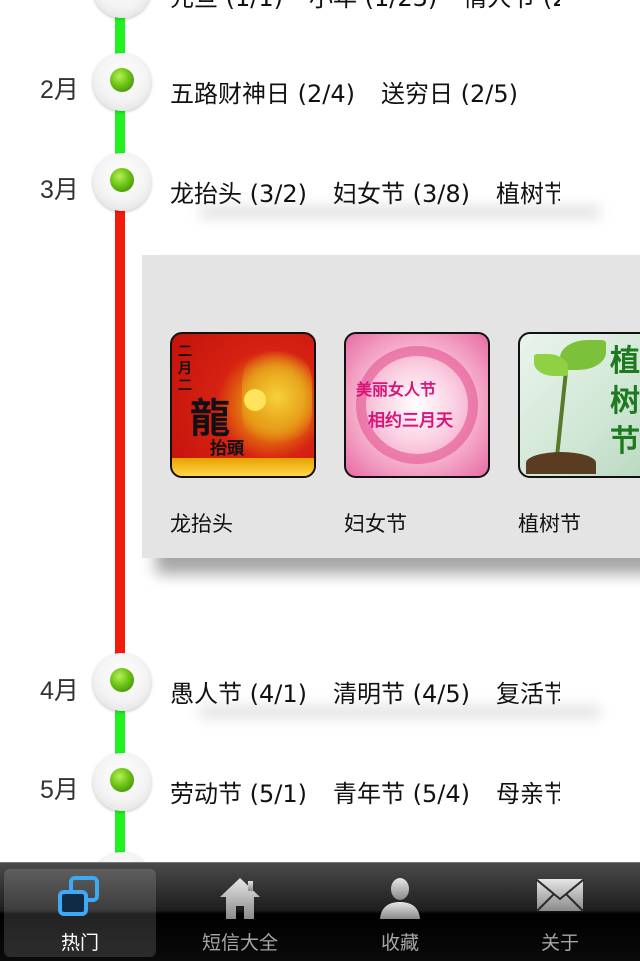 The width and height of the screenshot is (640, 961). I want to click on home-icon, so click(240, 898).